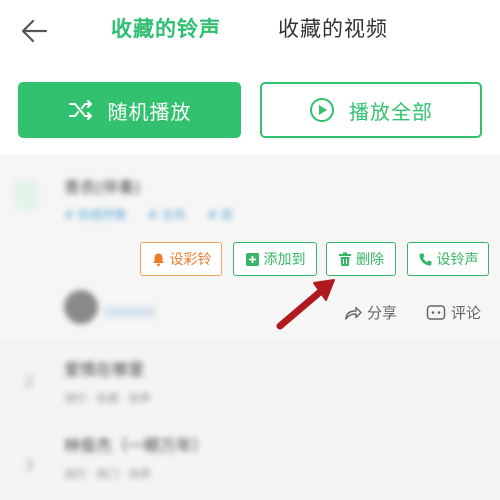 This screenshot has width=500, height=500. What do you see at coordinates (80, 110) in the screenshot?
I see `shuffle-icon` at bounding box center [80, 110].